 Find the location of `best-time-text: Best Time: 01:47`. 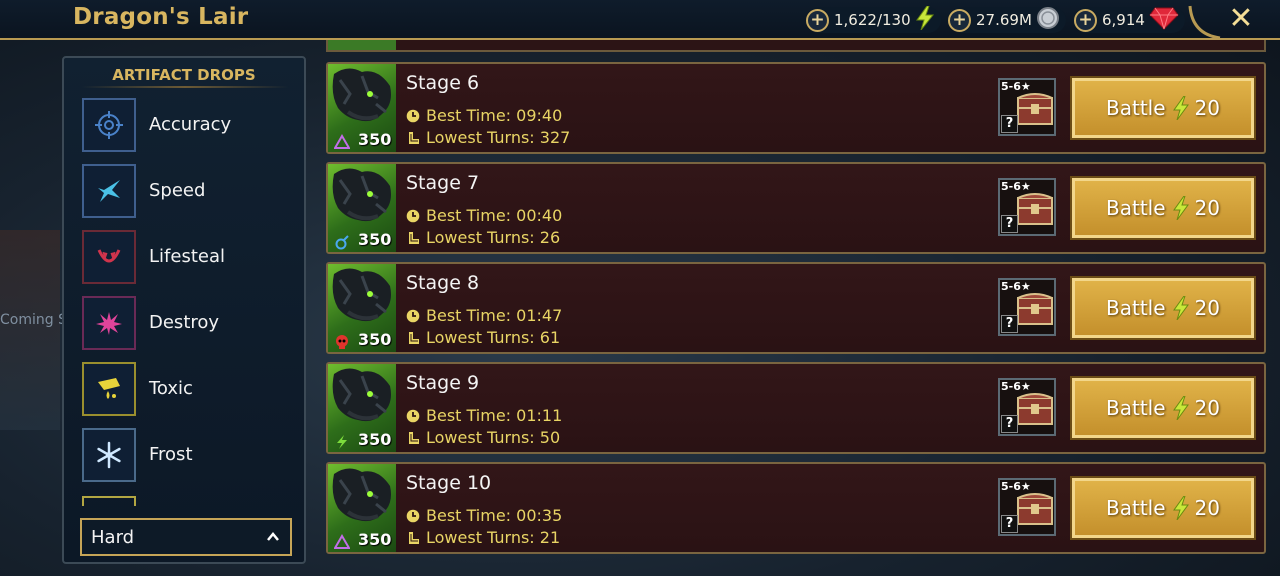

best-time-text: Best Time: 01:47 is located at coordinates (494, 315).